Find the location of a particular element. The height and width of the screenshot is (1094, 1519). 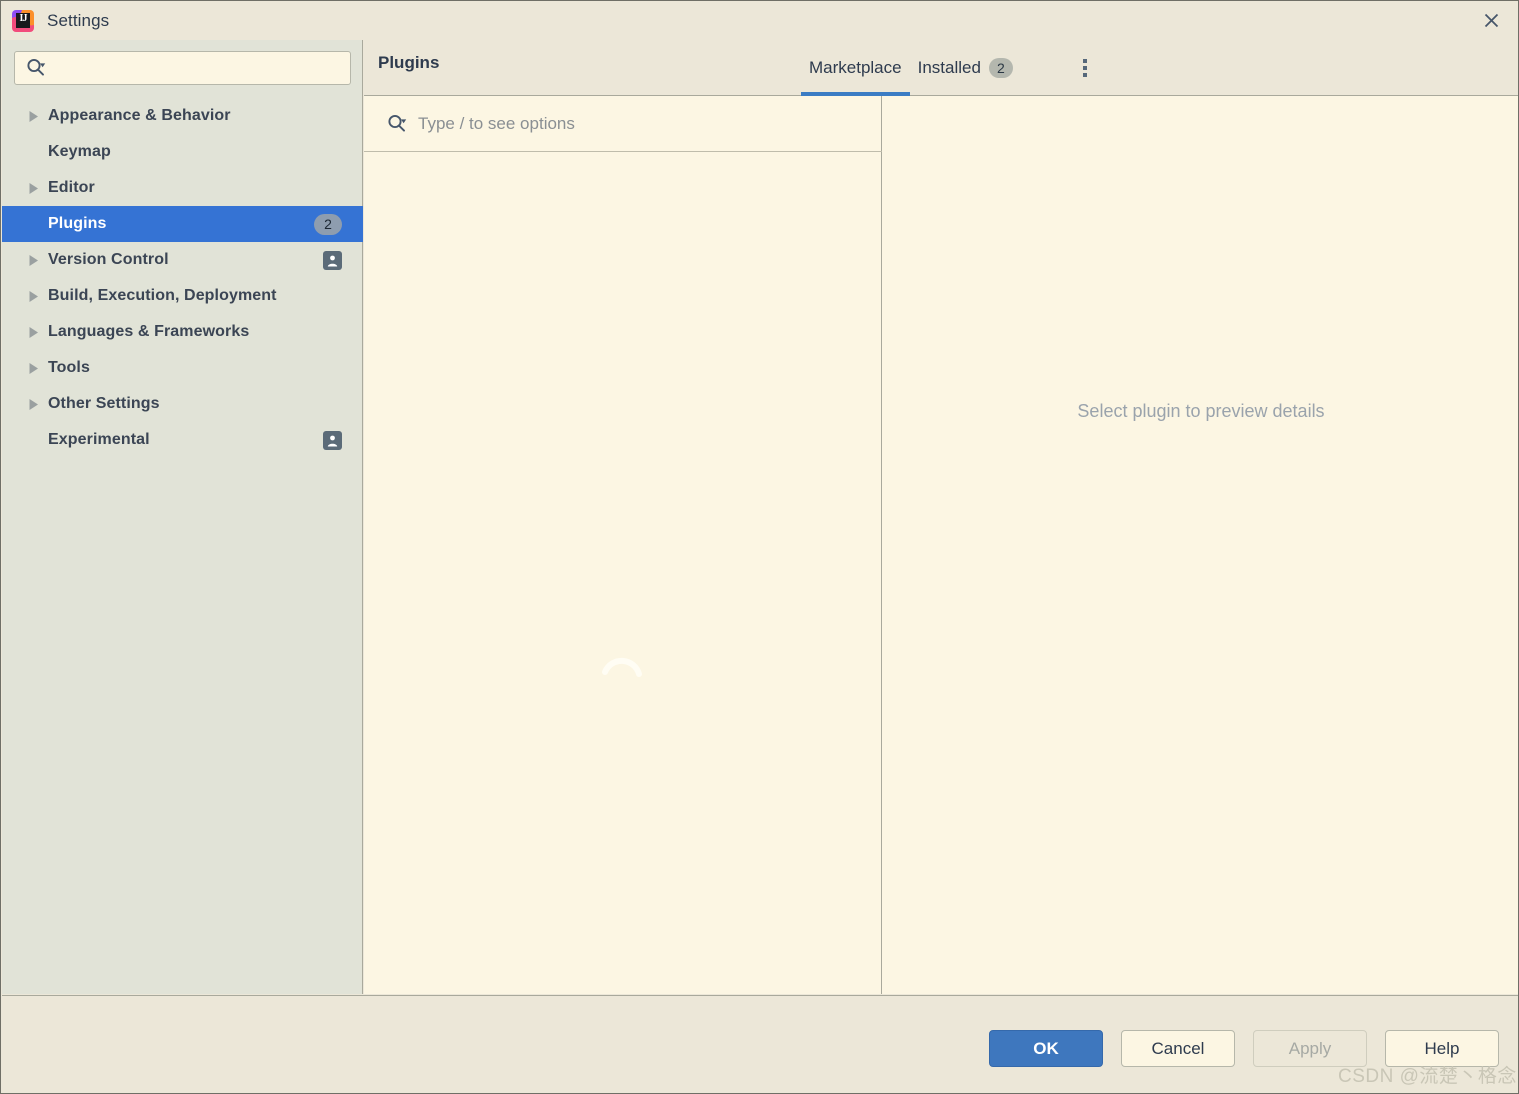

apply-button: Apply is located at coordinates (1310, 1048).